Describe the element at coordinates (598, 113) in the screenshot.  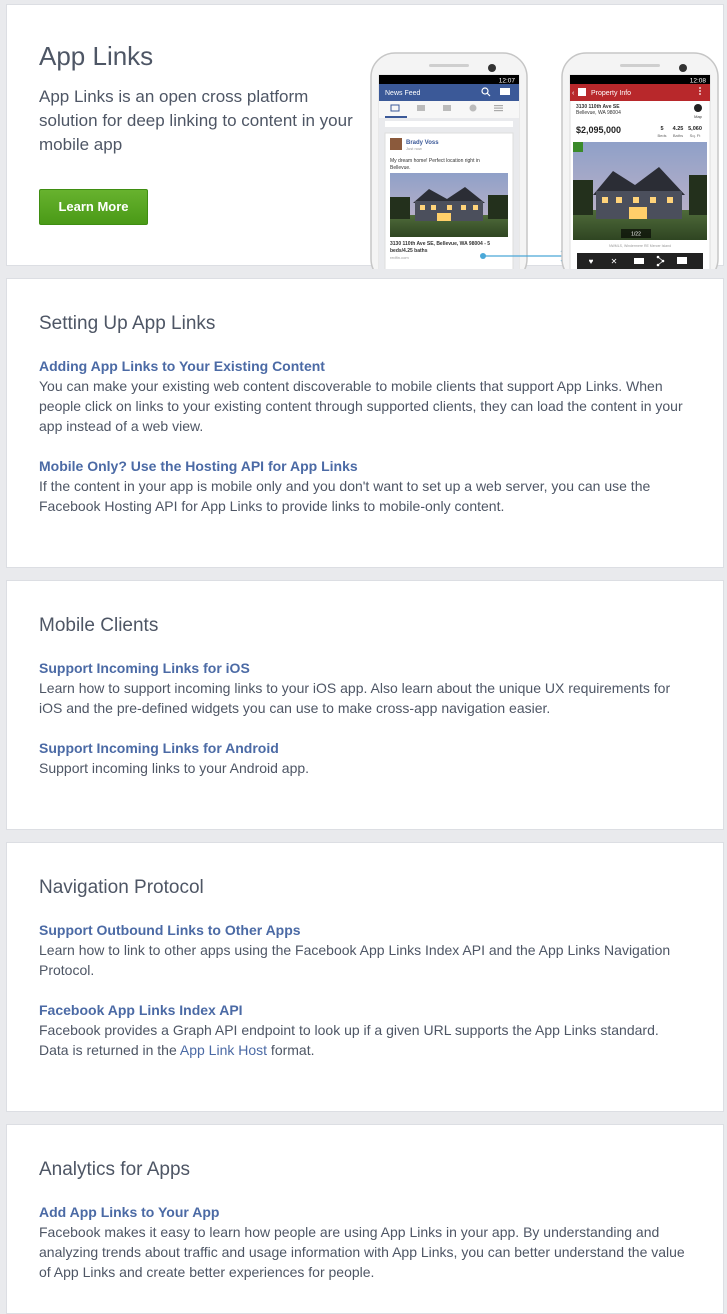
I see `property-address-line2: Bellevue, WA 98004` at that location.